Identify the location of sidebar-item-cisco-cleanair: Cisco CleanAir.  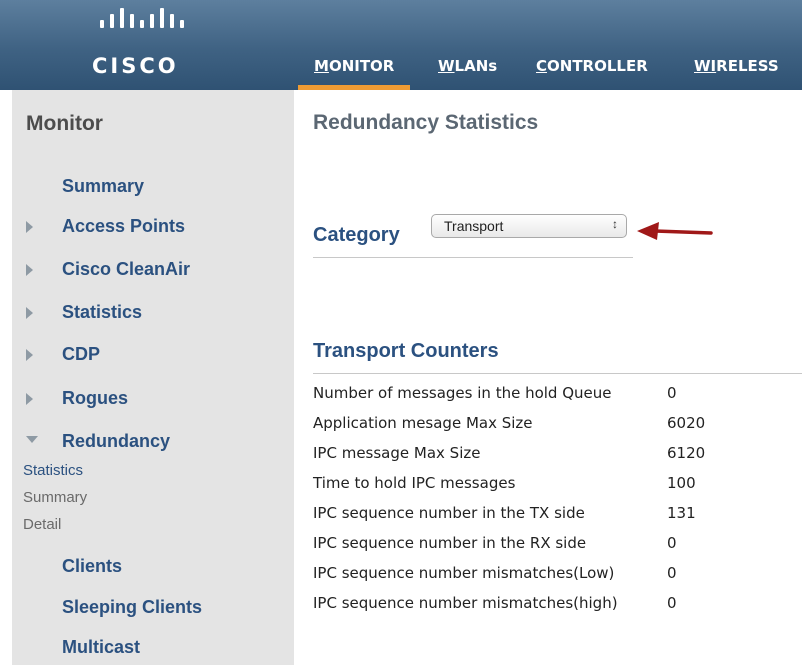
(126, 269).